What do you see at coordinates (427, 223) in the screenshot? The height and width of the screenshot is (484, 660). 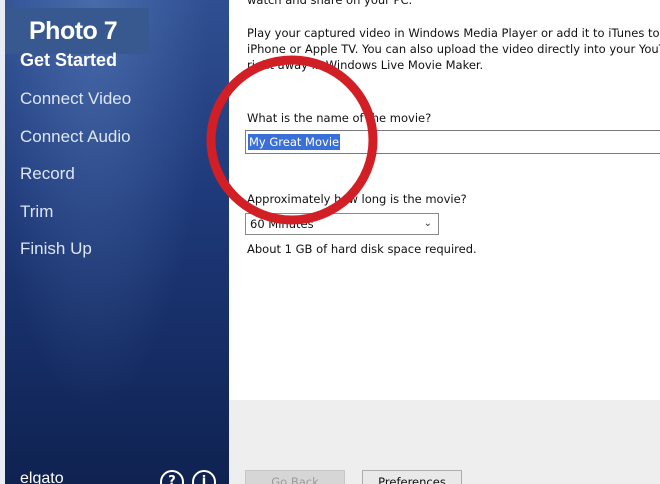 I see `chevron-down-icon: ⌄` at bounding box center [427, 223].